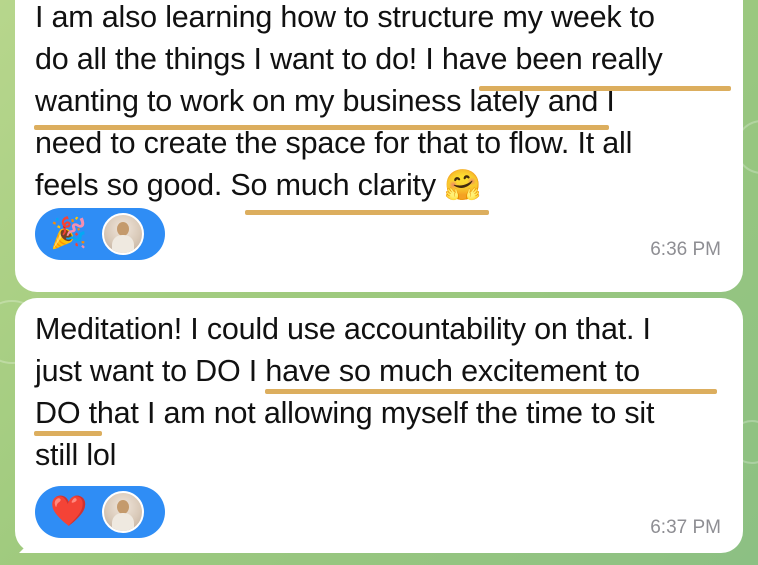  Describe the element at coordinates (69, 233) in the screenshot. I see `party-popper-icon: 🎉` at that location.